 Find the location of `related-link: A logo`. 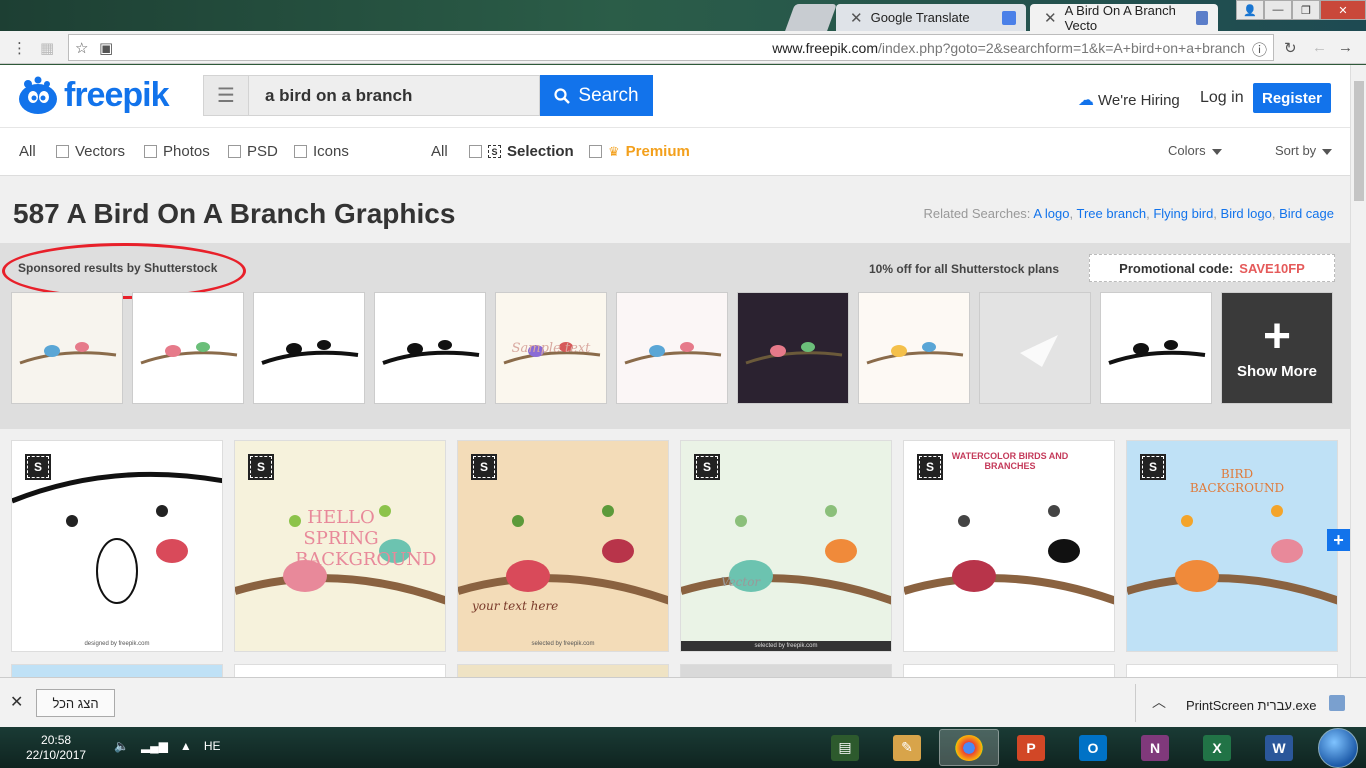

related-link: A logo is located at coordinates (1051, 213).